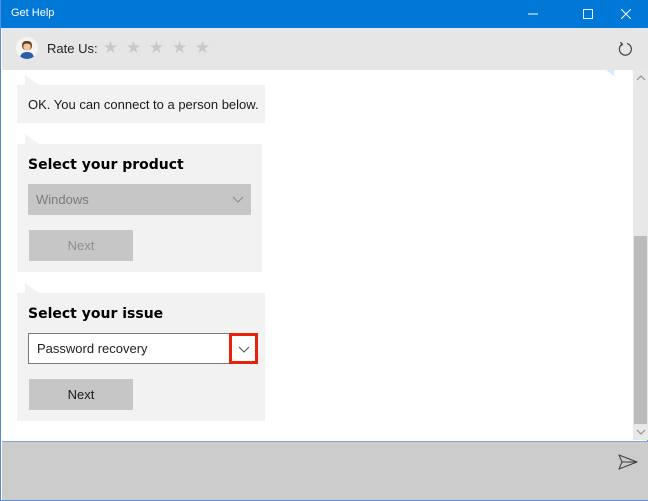 Image resolution: width=648 pixels, height=501 pixels. Describe the element at coordinates (588, 14) in the screenshot. I see `maximize-icon` at that location.